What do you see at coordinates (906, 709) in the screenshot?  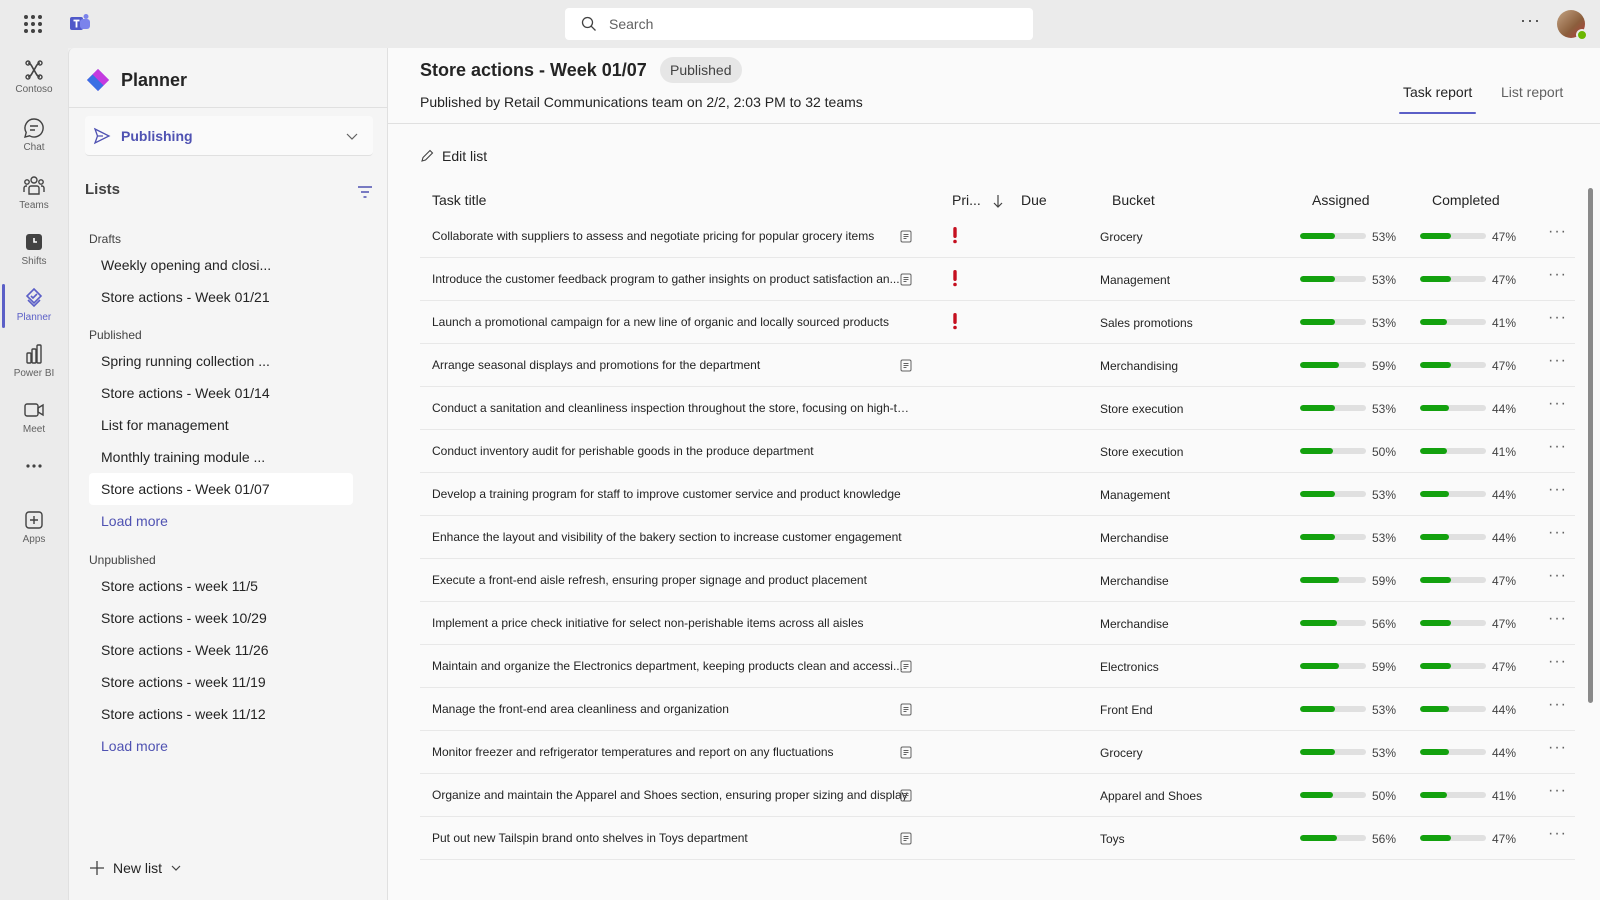 I see `notes-icon` at bounding box center [906, 709].